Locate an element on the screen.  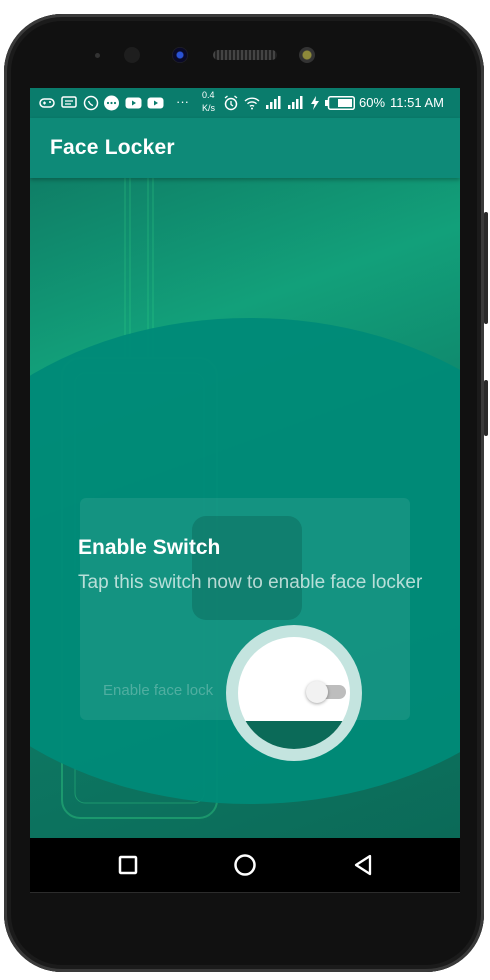
proximity-sensor is located at coordinates (132, 55).